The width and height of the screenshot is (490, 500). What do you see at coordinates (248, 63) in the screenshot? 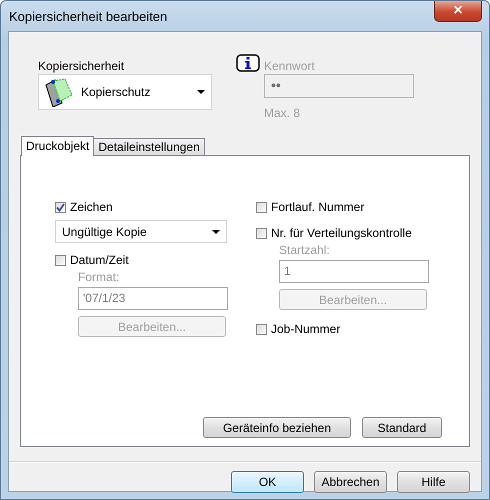
I see `info-icon` at bounding box center [248, 63].